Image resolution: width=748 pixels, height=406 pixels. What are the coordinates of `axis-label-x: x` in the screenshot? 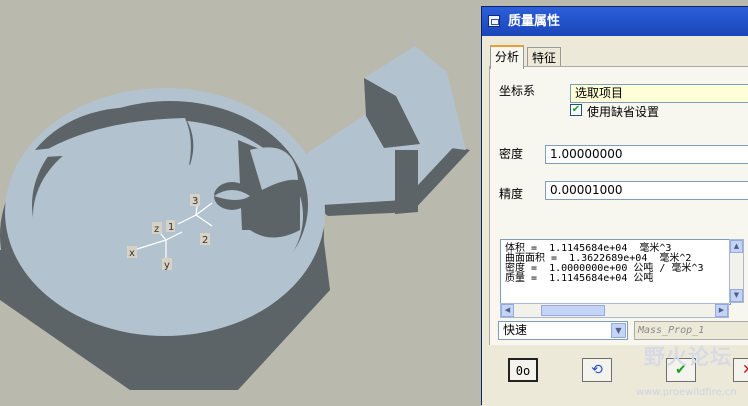 It's located at (132, 253).